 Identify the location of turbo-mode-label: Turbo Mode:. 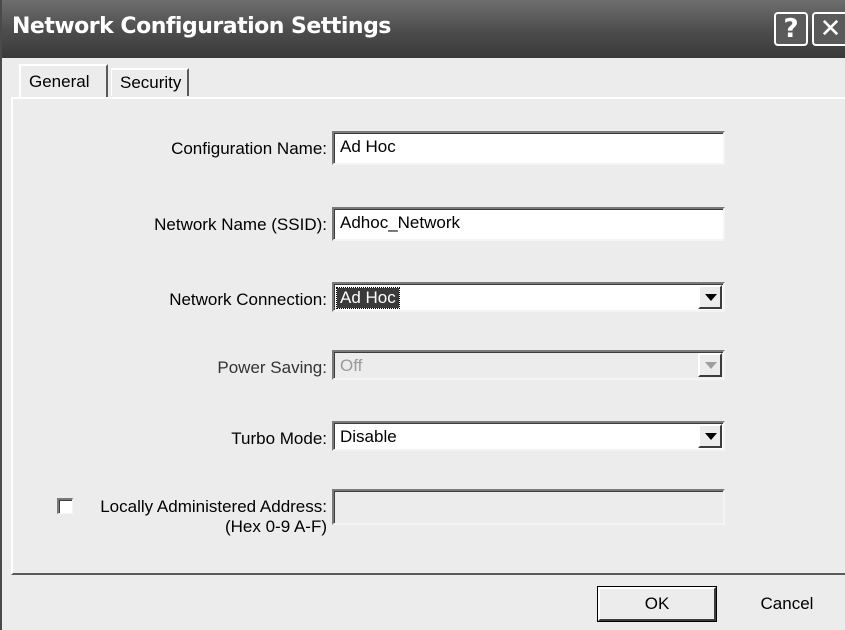
(279, 438).